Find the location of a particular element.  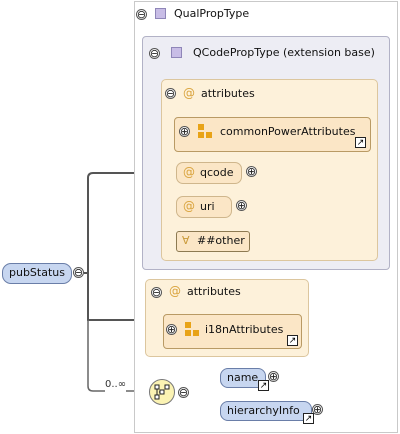

element-name-label: name is located at coordinates (243, 377).